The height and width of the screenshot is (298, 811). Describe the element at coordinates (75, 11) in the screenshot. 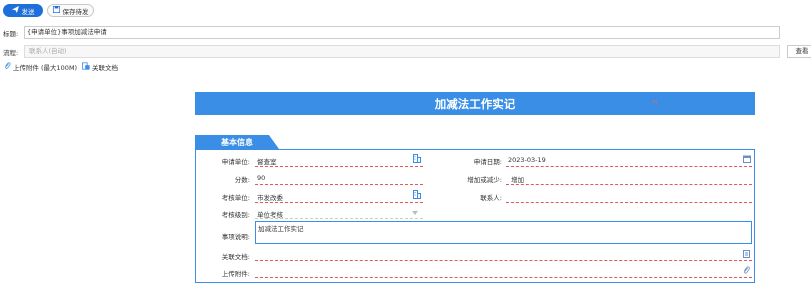

I see `save-draft-label: 保存待发` at that location.